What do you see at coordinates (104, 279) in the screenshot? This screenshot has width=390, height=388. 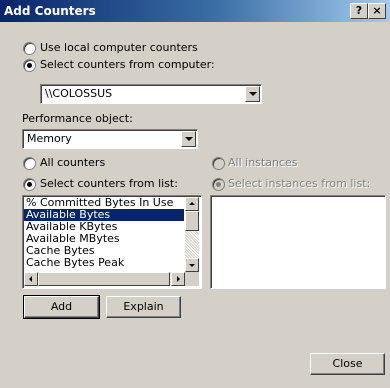 I see `horizontal-scroll-thumb` at bounding box center [104, 279].